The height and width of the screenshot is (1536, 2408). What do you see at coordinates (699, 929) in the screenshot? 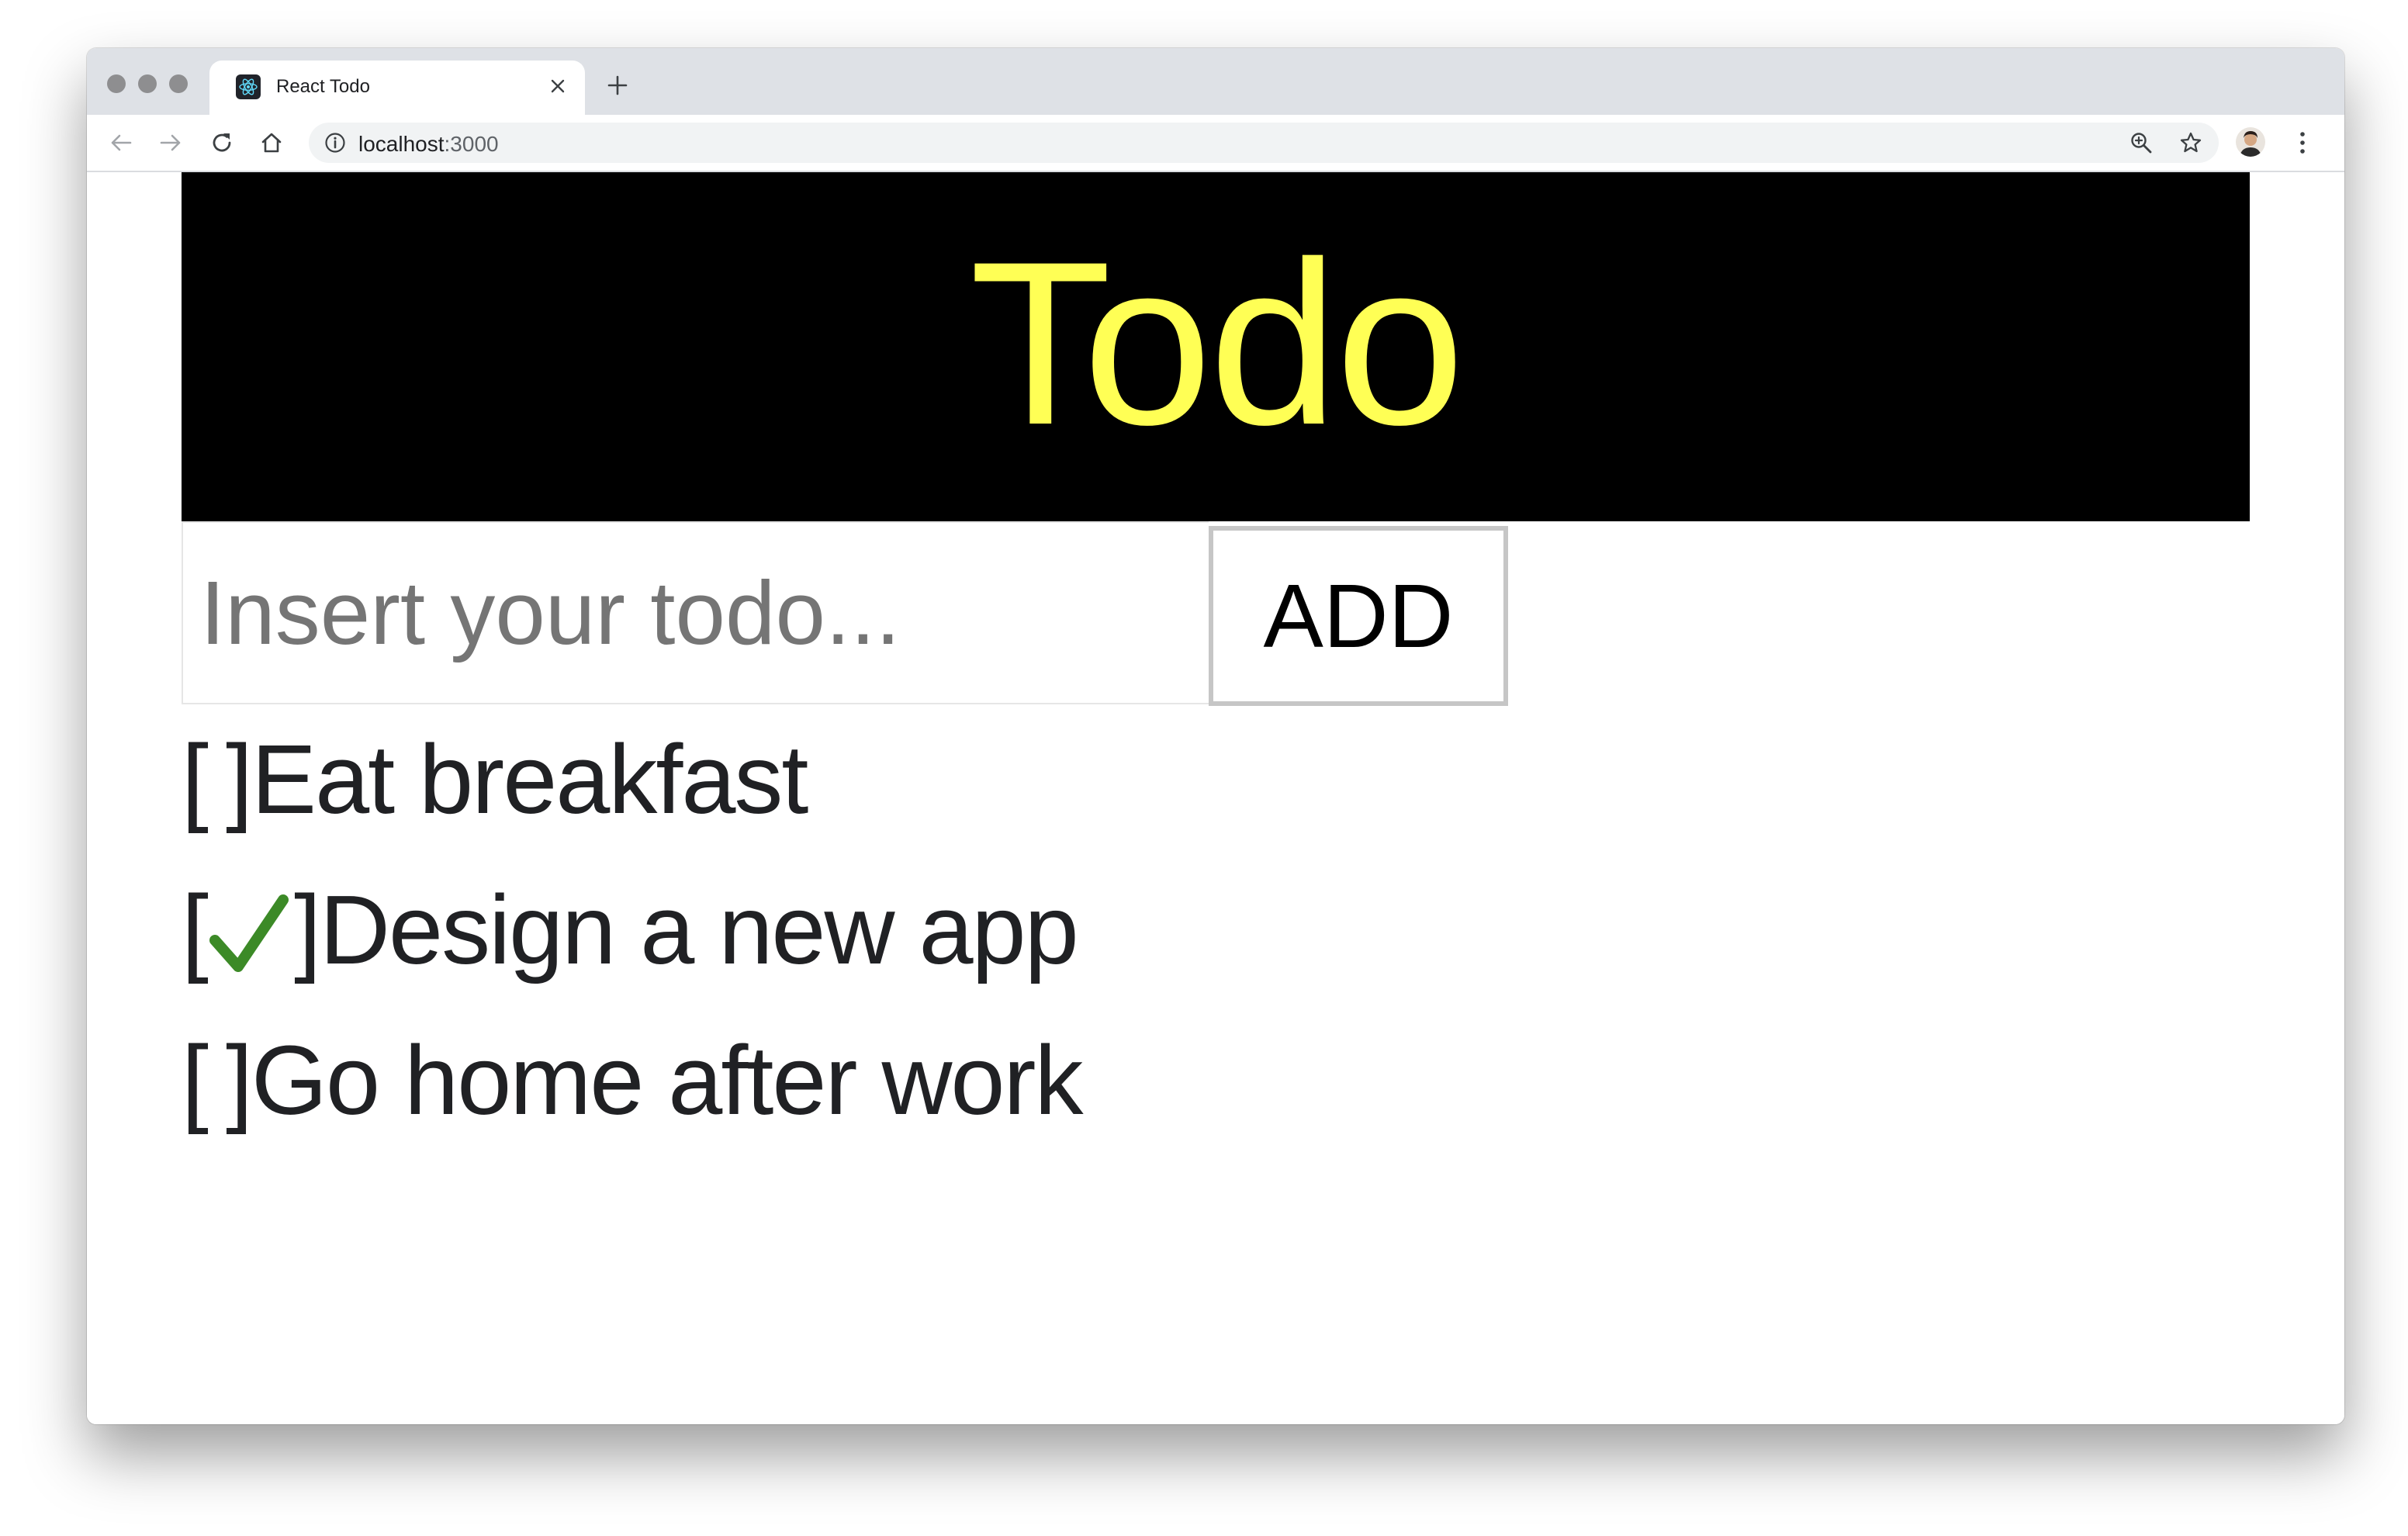
I see `todo-text: Design a new app` at bounding box center [699, 929].